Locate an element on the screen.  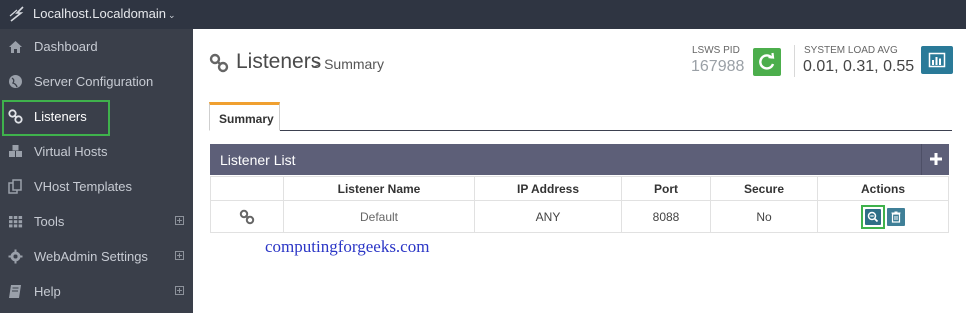
sidebar-item-server-configuration: Server Configuration is located at coordinates (96, 81).